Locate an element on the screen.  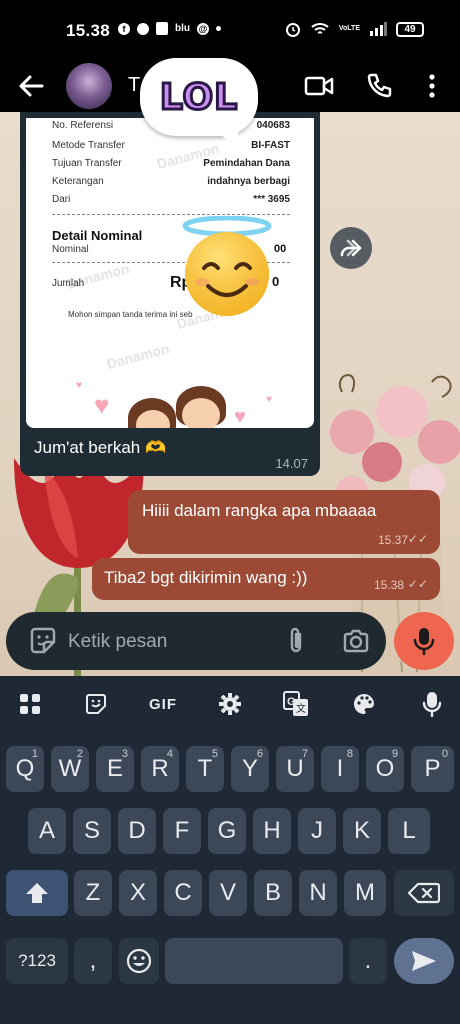
key-u: U7 is located at coordinates (295, 769).